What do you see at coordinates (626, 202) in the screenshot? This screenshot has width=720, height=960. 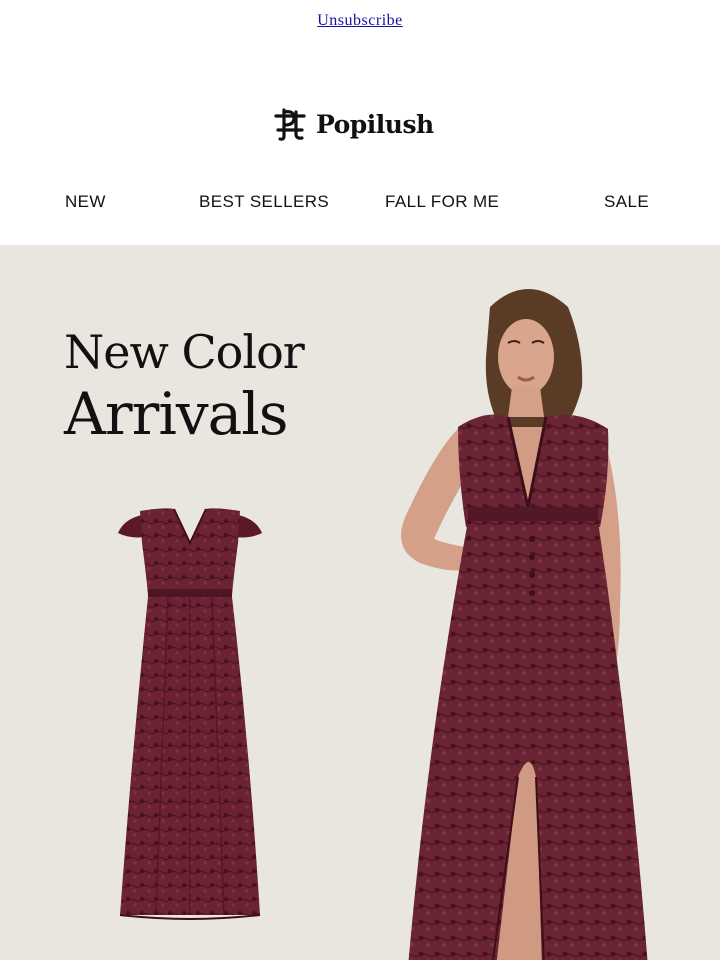 I see `nav-item-sale: SALE` at bounding box center [626, 202].